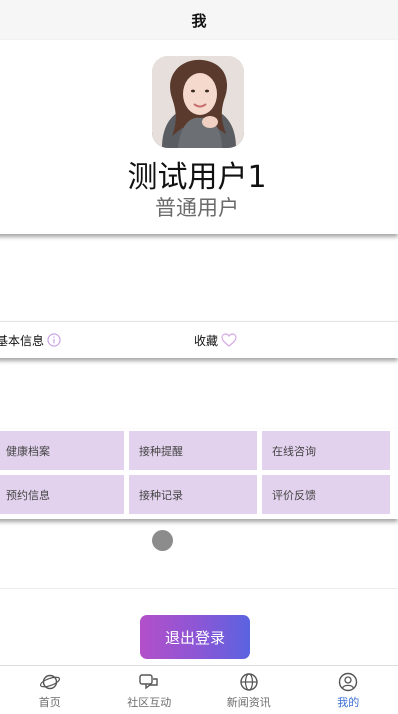 Image resolution: width=398 pixels, height=714 pixels. Describe the element at coordinates (193, 494) in the screenshot. I see `service-vaccination-record: 接种记录` at that location.